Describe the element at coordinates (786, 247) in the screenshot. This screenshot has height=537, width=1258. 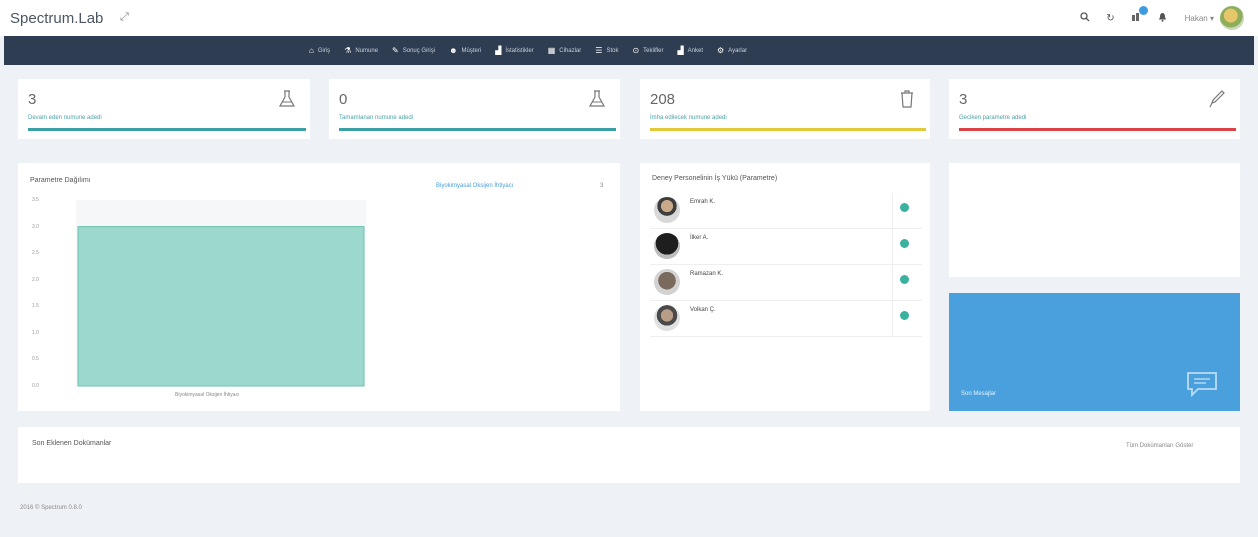
I see `list-item: İlker A.` at that location.